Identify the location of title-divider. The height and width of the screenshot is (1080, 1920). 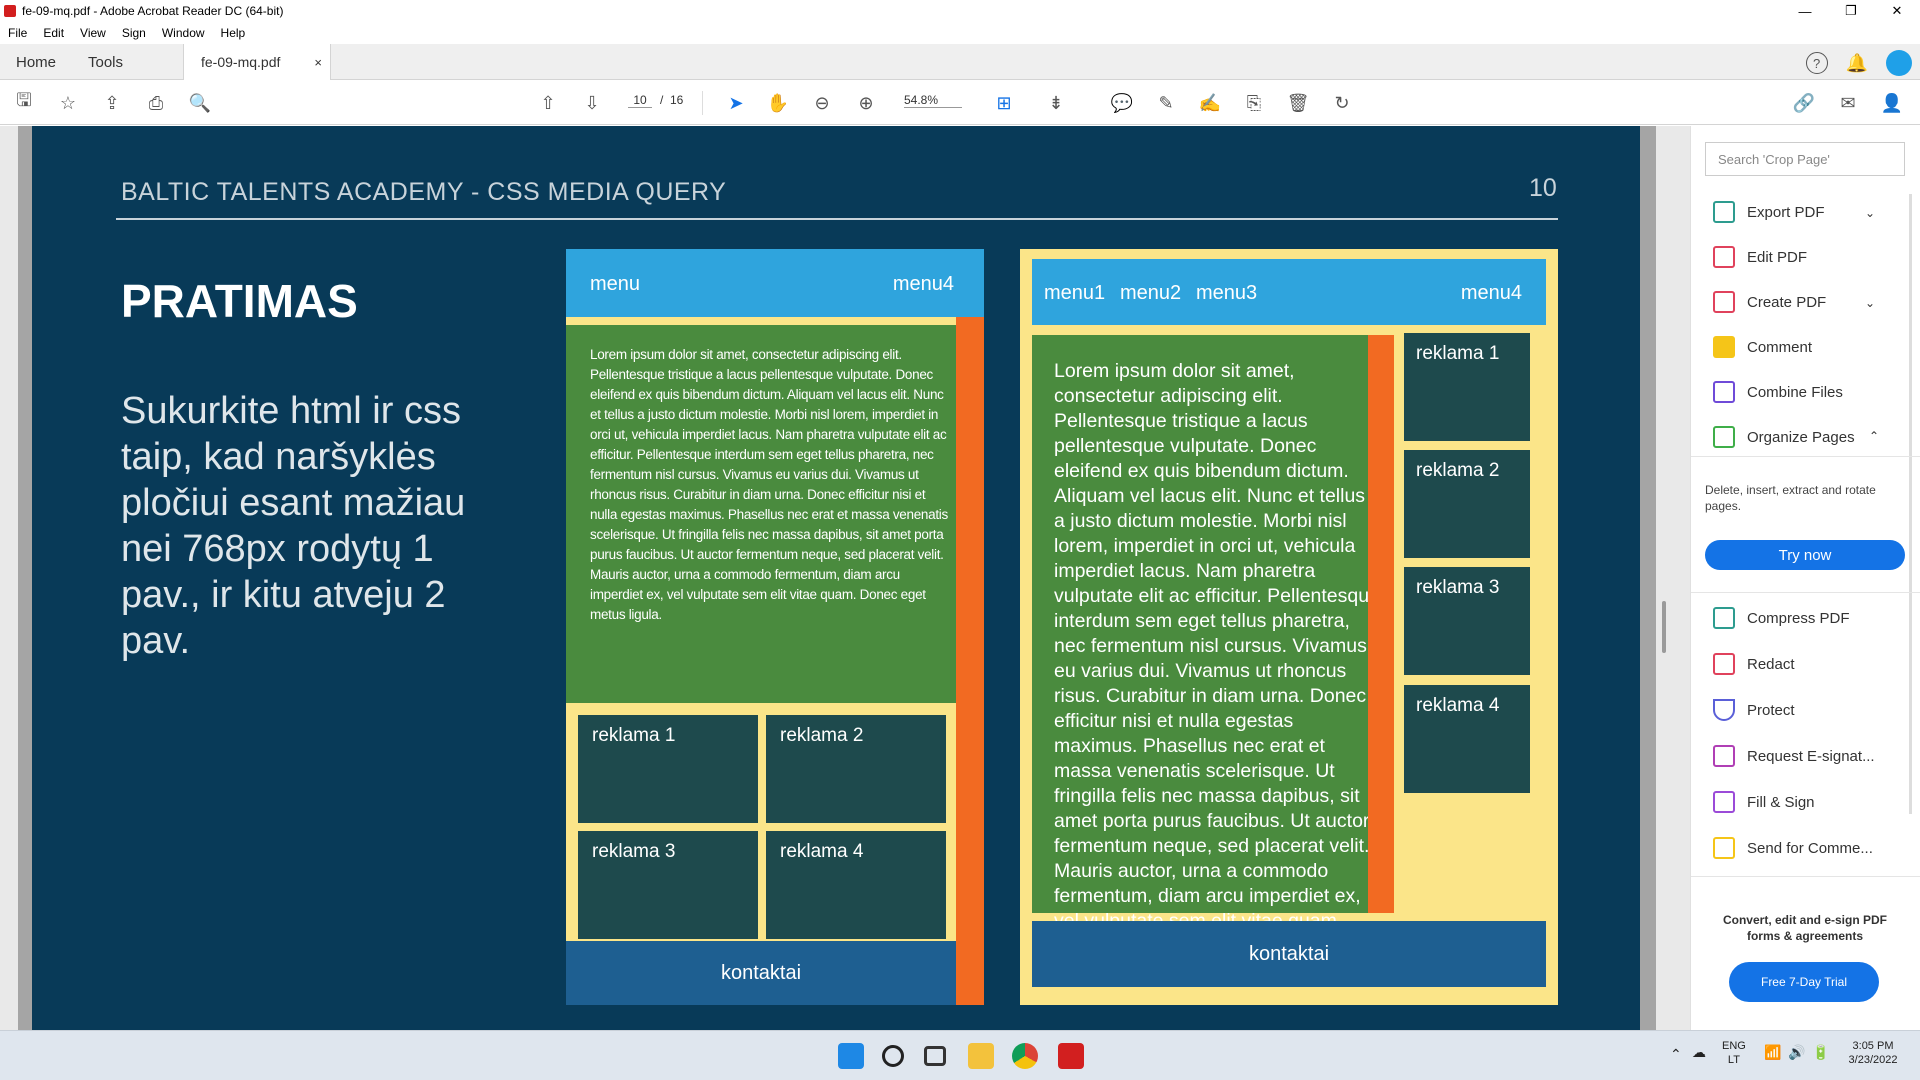
(837, 219).